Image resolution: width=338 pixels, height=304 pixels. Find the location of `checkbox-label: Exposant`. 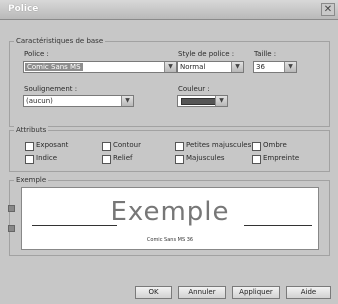

checkbox-label: Exposant is located at coordinates (52, 145).